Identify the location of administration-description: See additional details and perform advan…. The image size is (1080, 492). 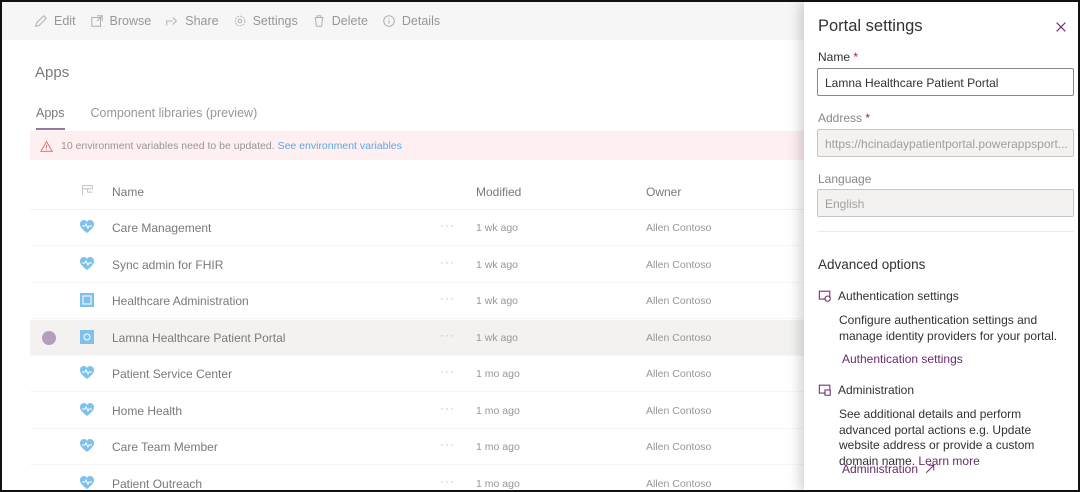
(937, 437).